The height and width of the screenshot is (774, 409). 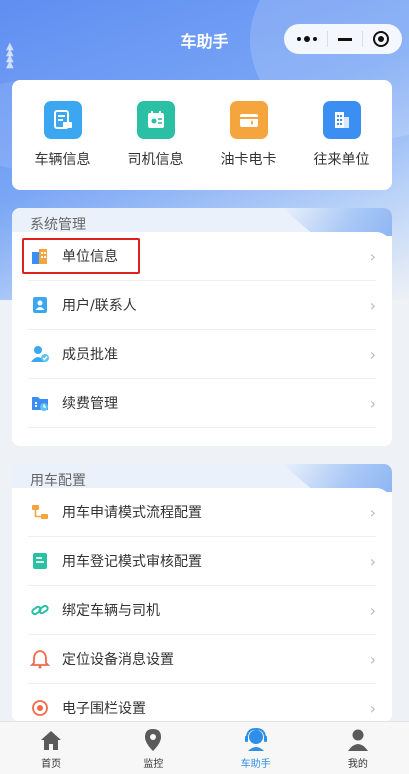 I want to click on section-title: 用车配置, so click(x=58, y=481).